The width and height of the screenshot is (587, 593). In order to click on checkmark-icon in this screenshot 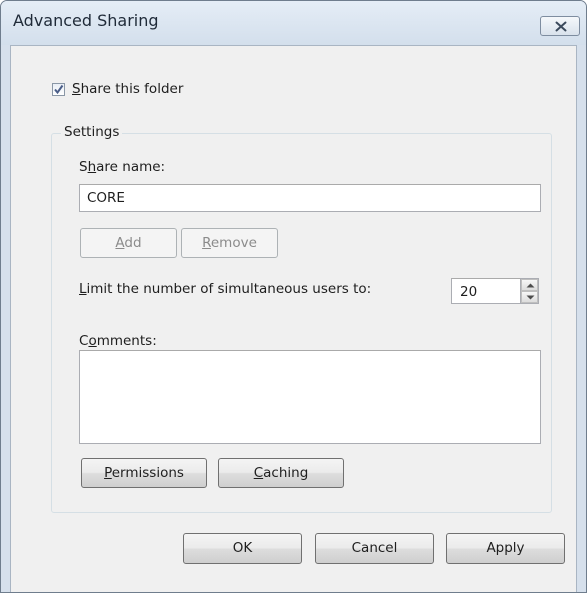, I will do `click(59, 89)`.